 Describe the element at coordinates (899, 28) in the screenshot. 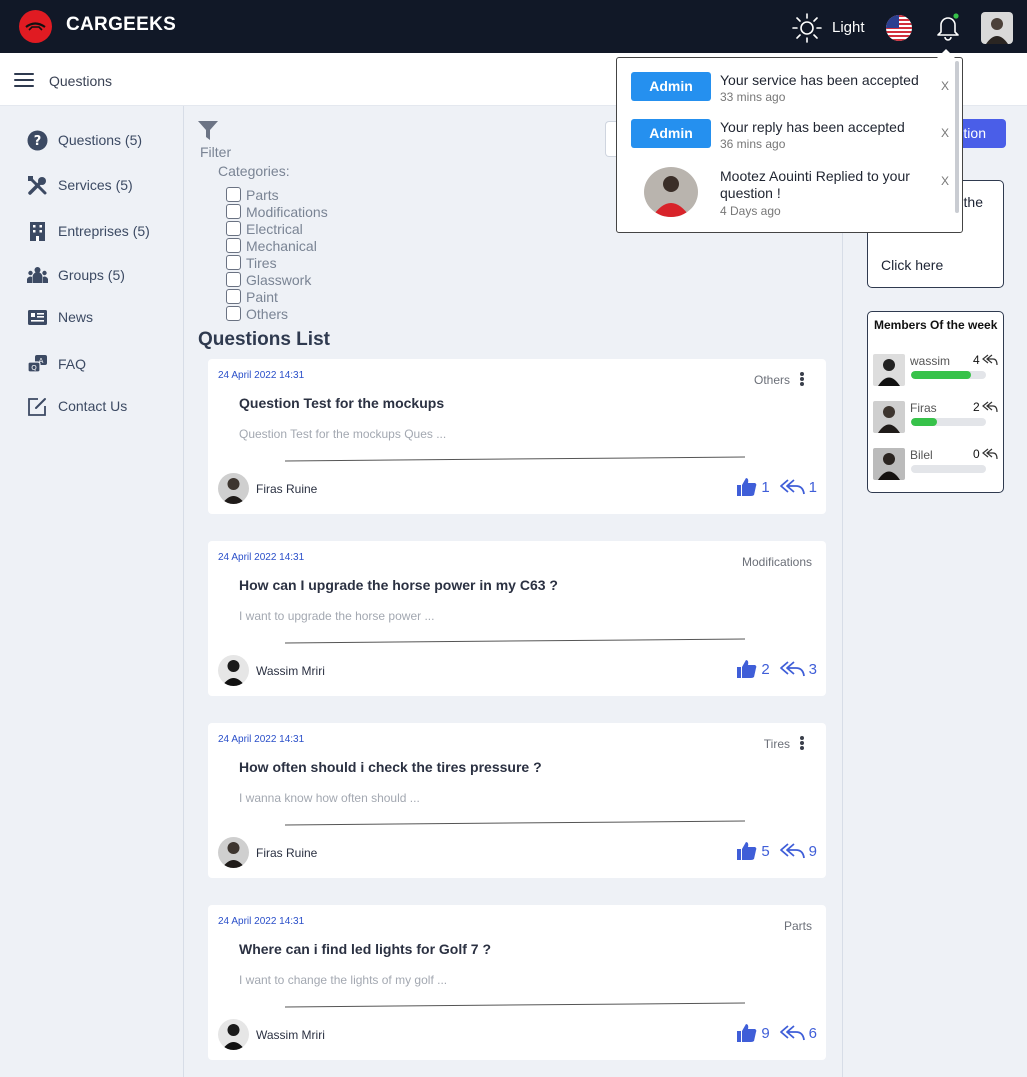

I see `us-flag-icon` at that location.